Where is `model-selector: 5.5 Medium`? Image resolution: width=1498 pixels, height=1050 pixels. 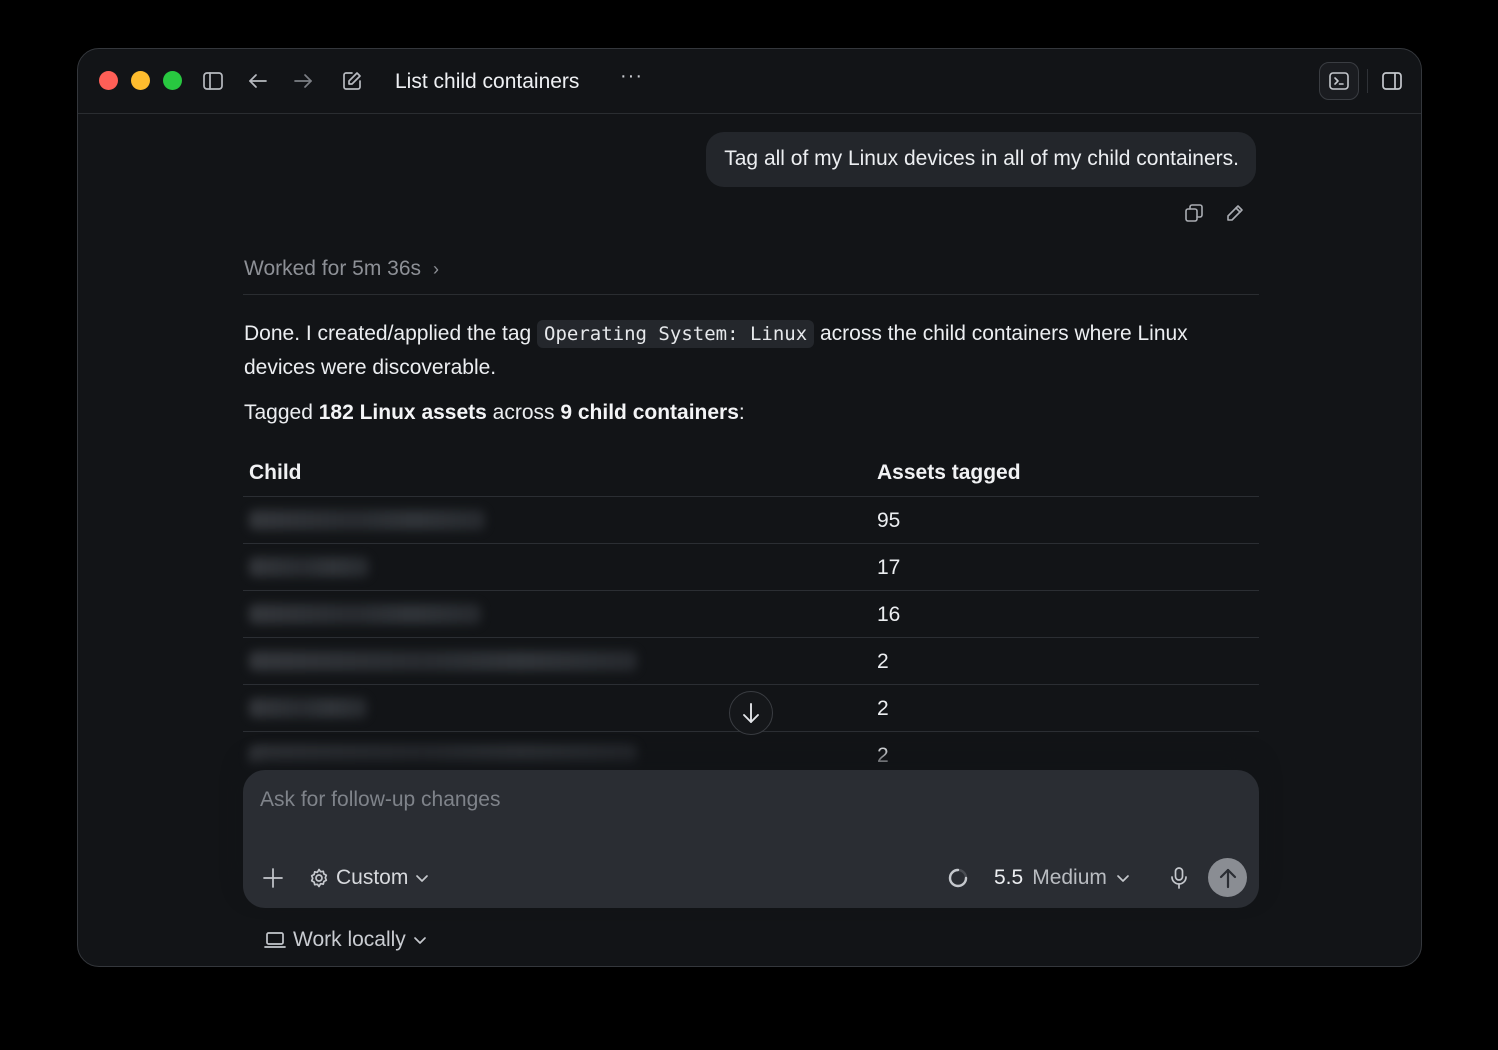 model-selector: 5.5 Medium is located at coordinates (1062, 878).